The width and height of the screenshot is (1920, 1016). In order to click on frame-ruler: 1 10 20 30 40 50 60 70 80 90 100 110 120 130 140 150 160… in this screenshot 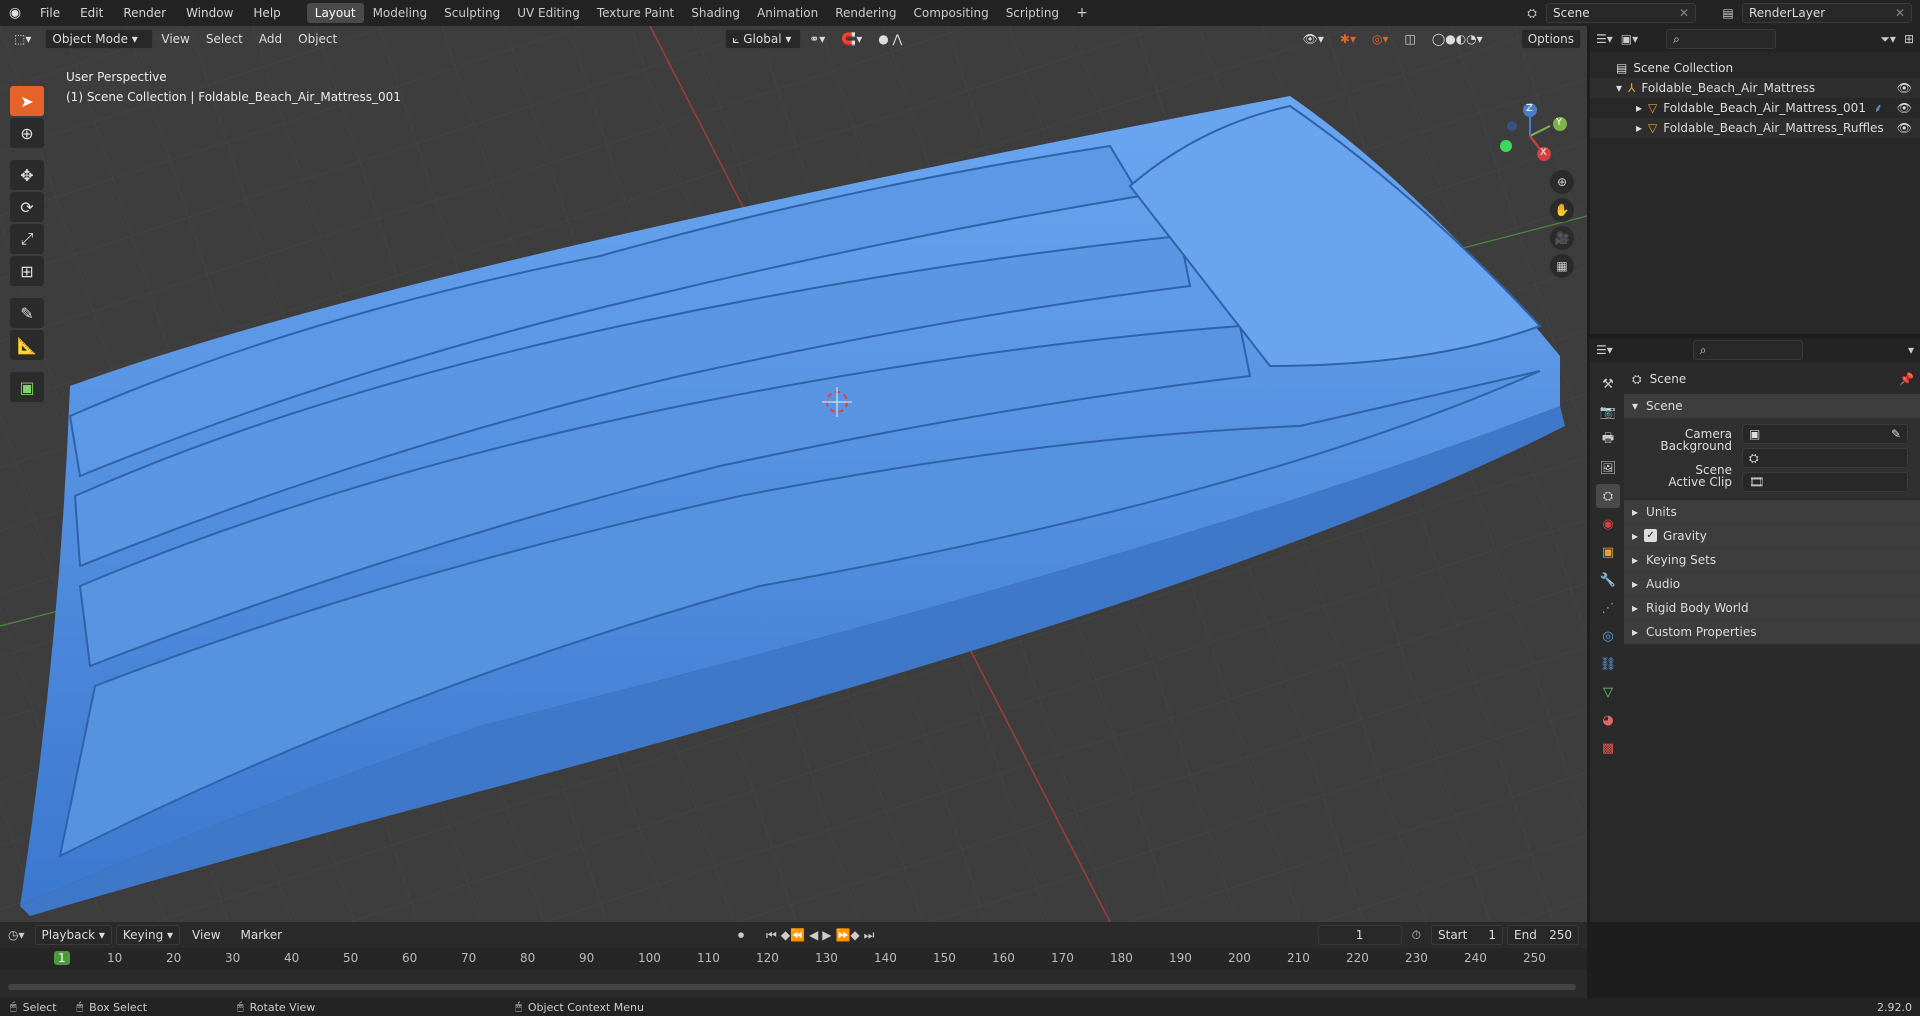, I will do `click(793, 959)`.